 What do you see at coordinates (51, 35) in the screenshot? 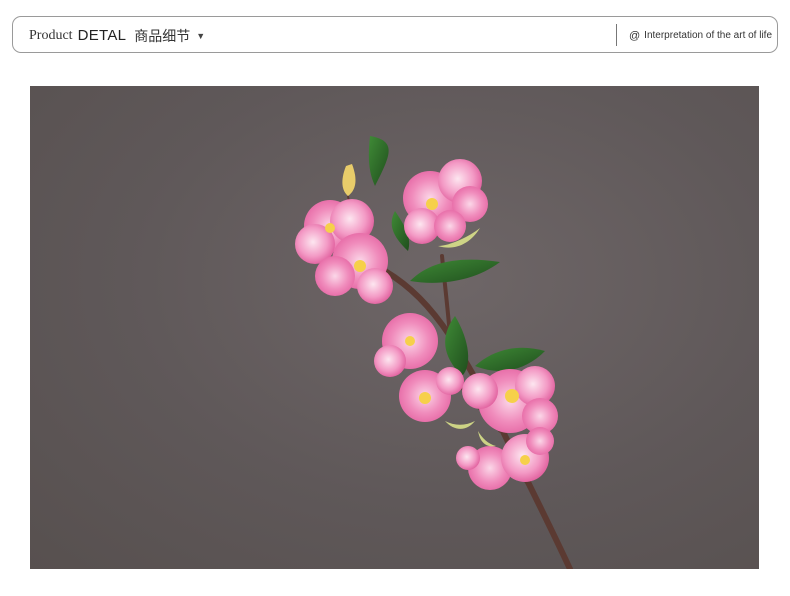
I see `title-product-text: Product` at bounding box center [51, 35].